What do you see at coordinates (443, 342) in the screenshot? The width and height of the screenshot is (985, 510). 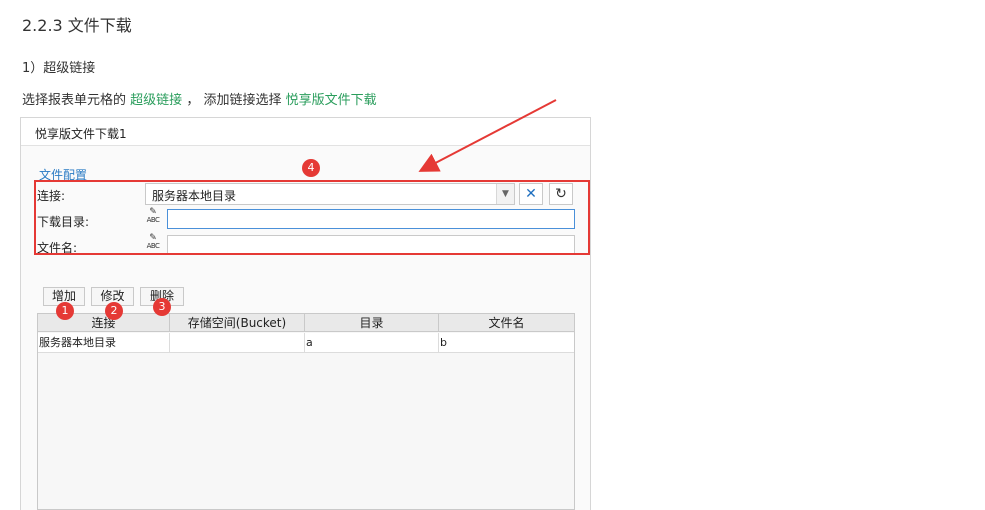 I see `table-cell: b` at bounding box center [443, 342].